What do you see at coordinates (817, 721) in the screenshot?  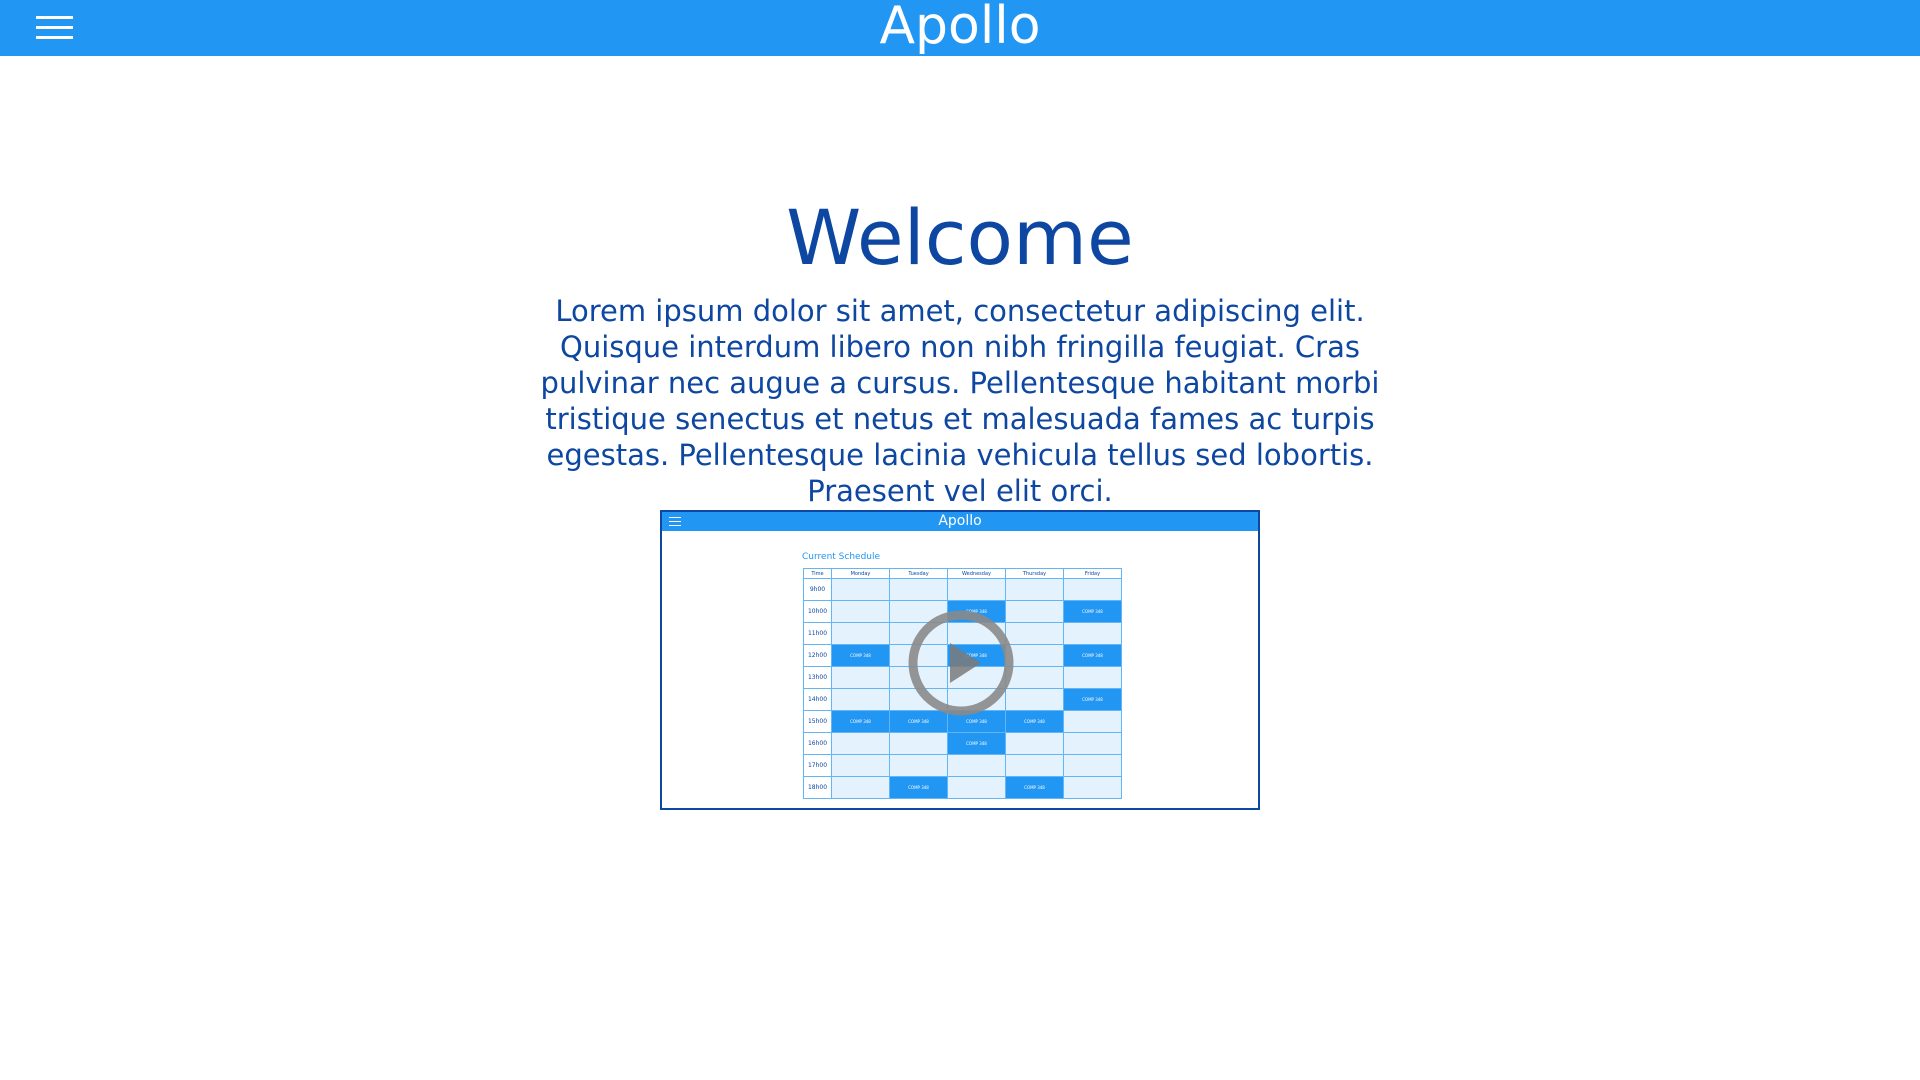 I see `schedule-time-cell: 15h00` at bounding box center [817, 721].